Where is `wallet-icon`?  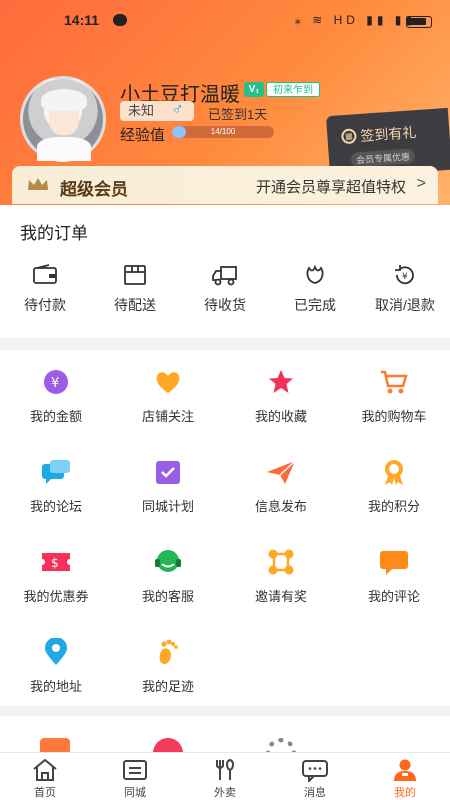 wallet-icon is located at coordinates (45, 274).